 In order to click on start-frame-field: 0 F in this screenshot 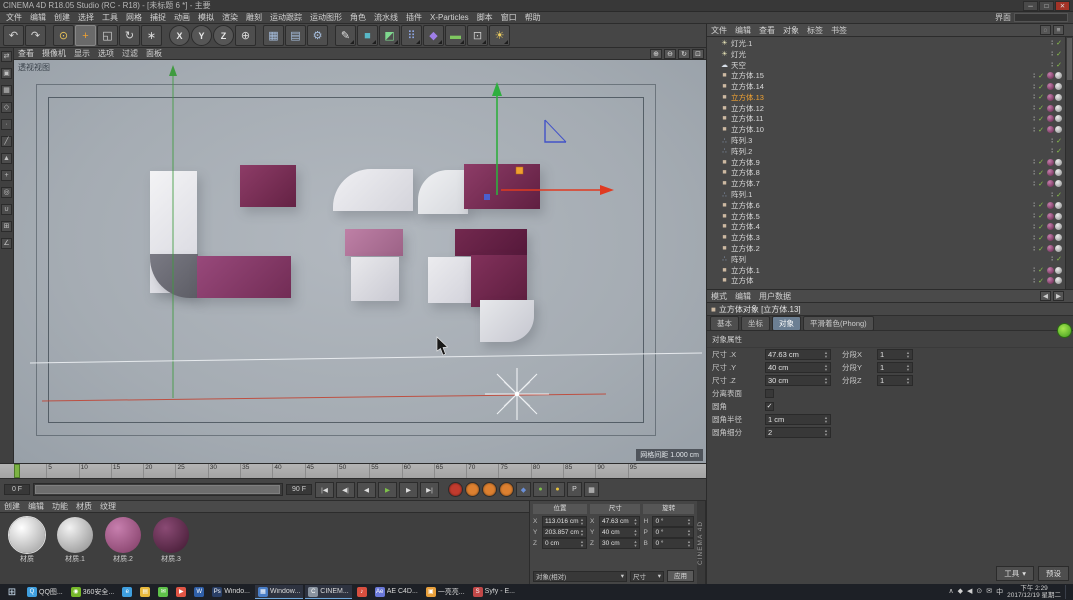, I will do `click(17, 489)`.